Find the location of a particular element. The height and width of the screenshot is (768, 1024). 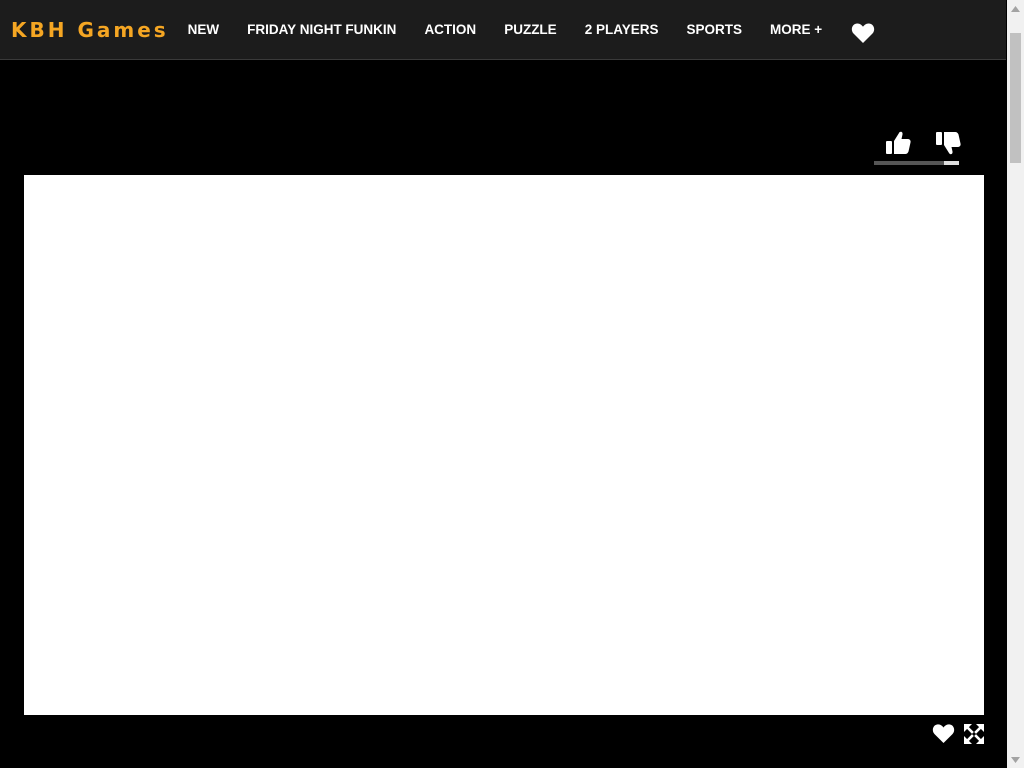

nav-item-action: ACTION is located at coordinates (450, 29).